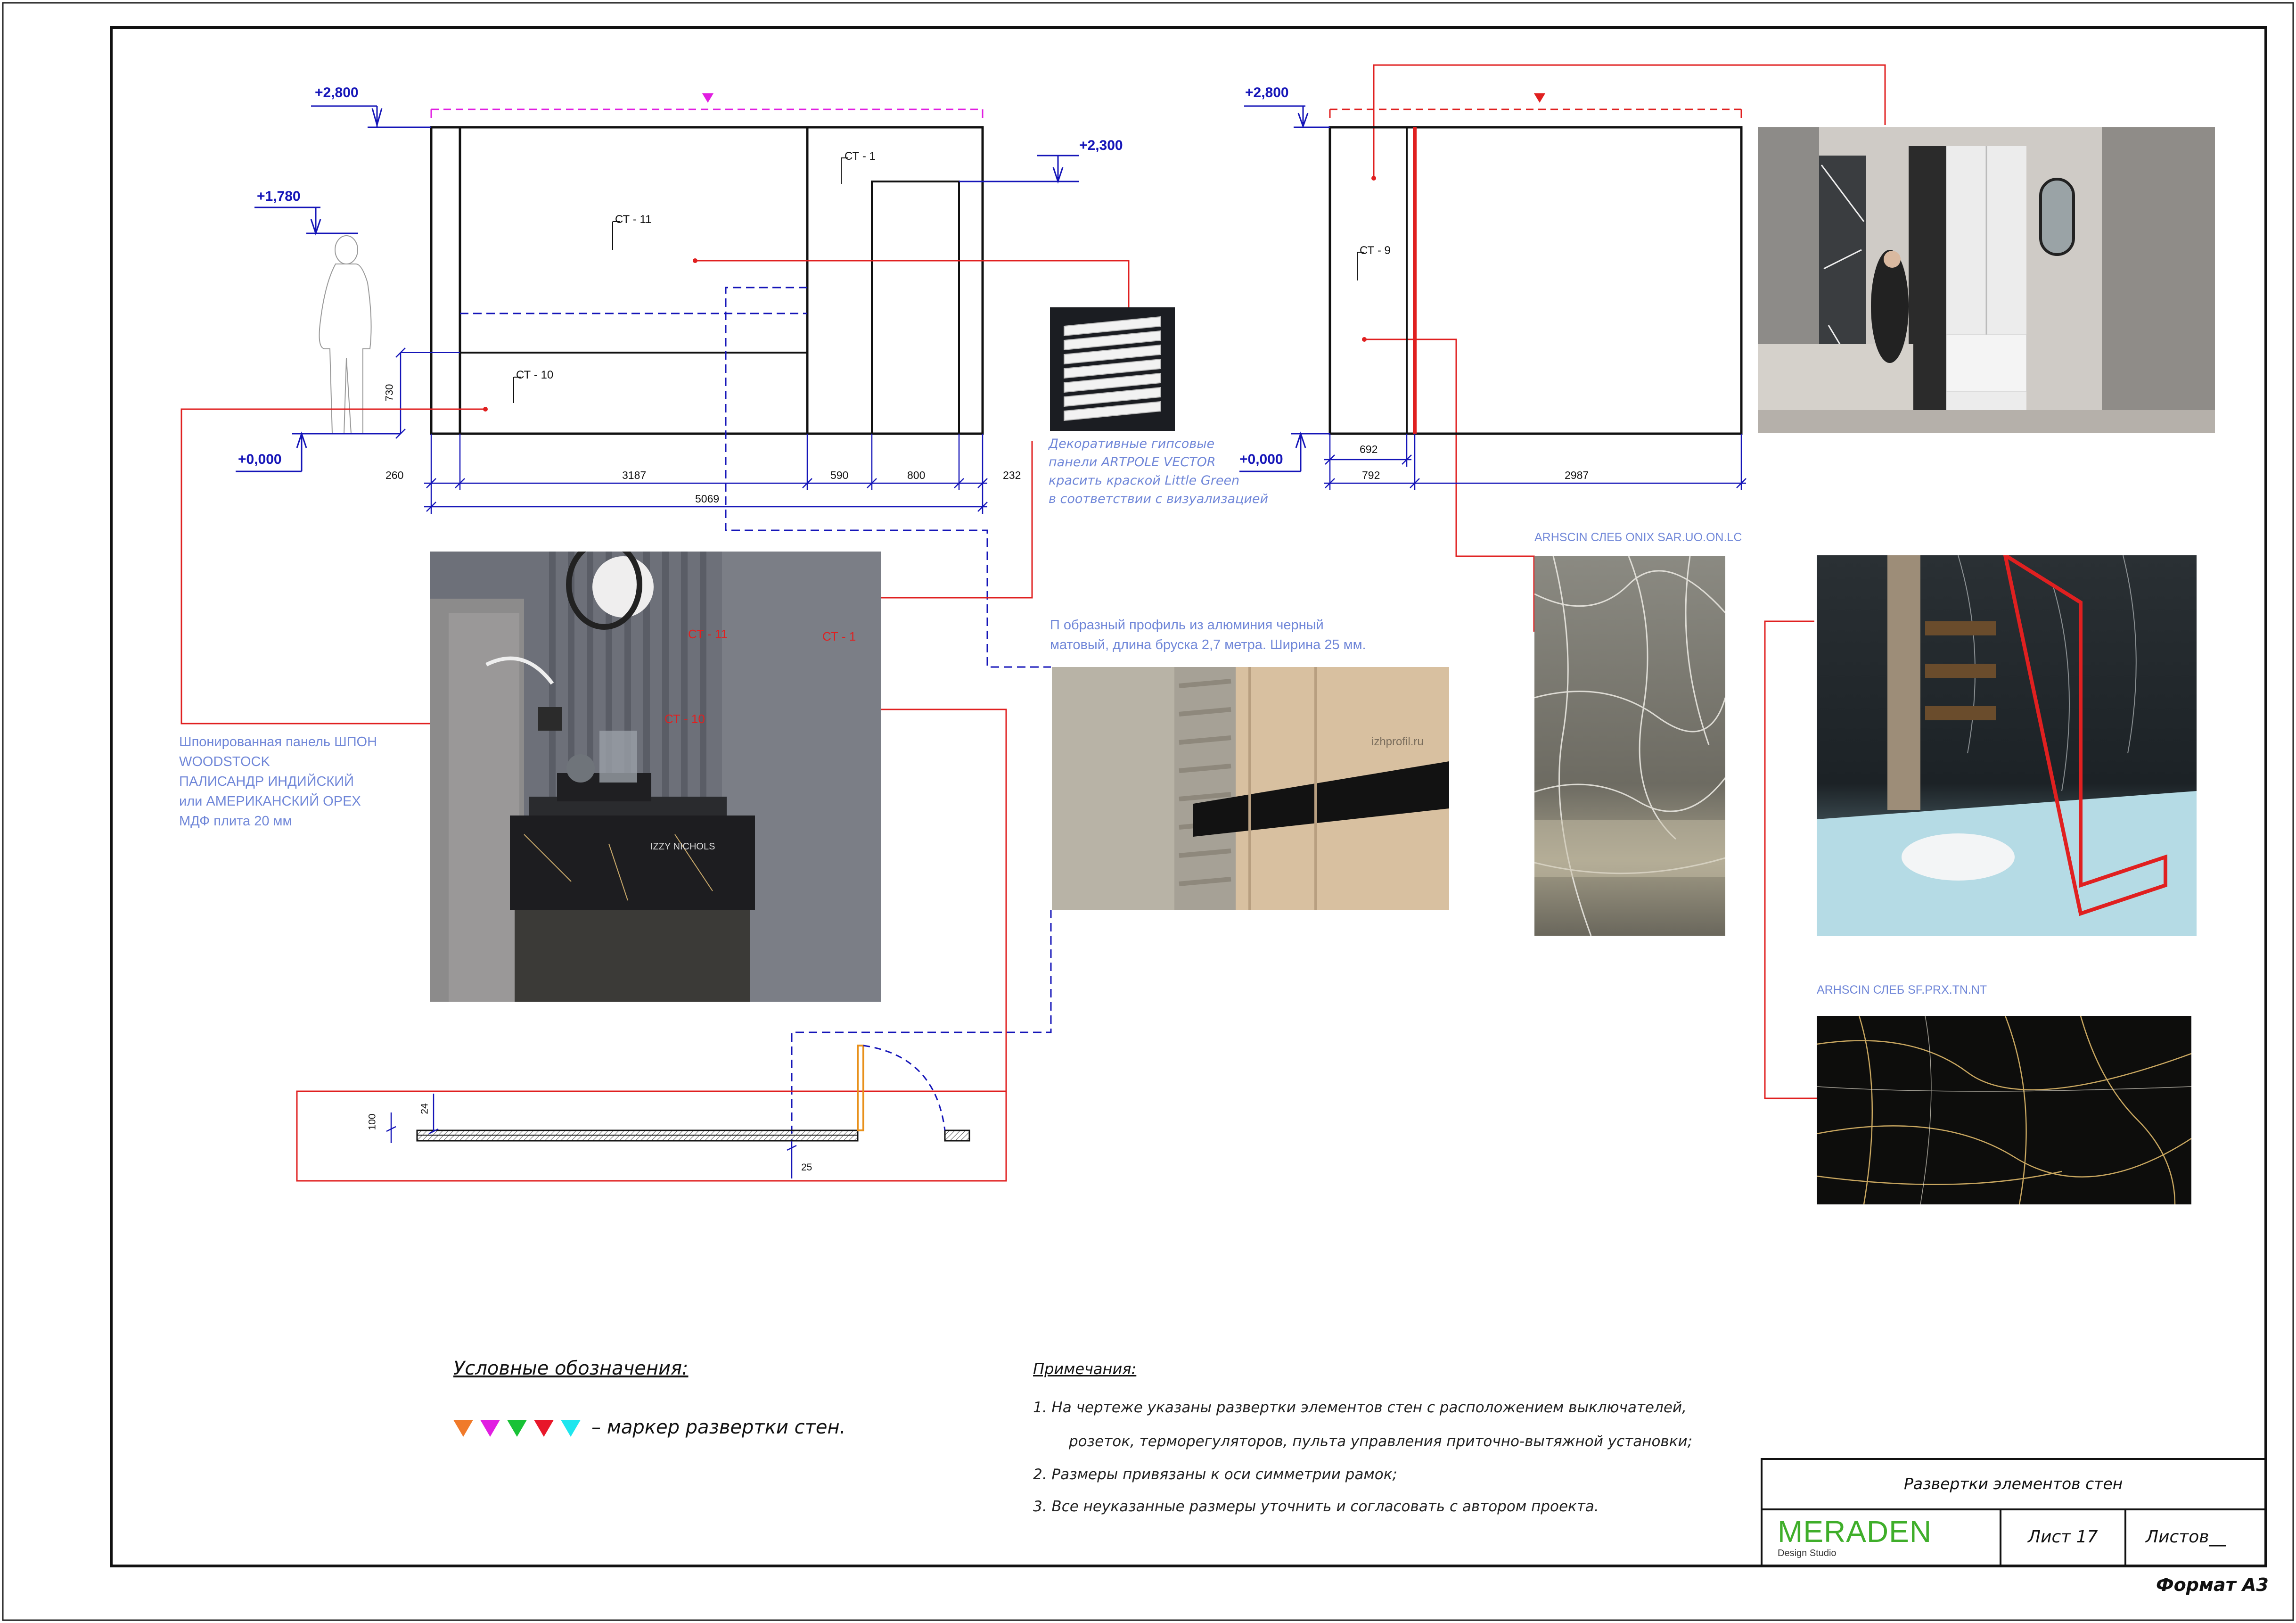 The image size is (2296, 1623). I want to click on leader-dots, so click(929, 388).